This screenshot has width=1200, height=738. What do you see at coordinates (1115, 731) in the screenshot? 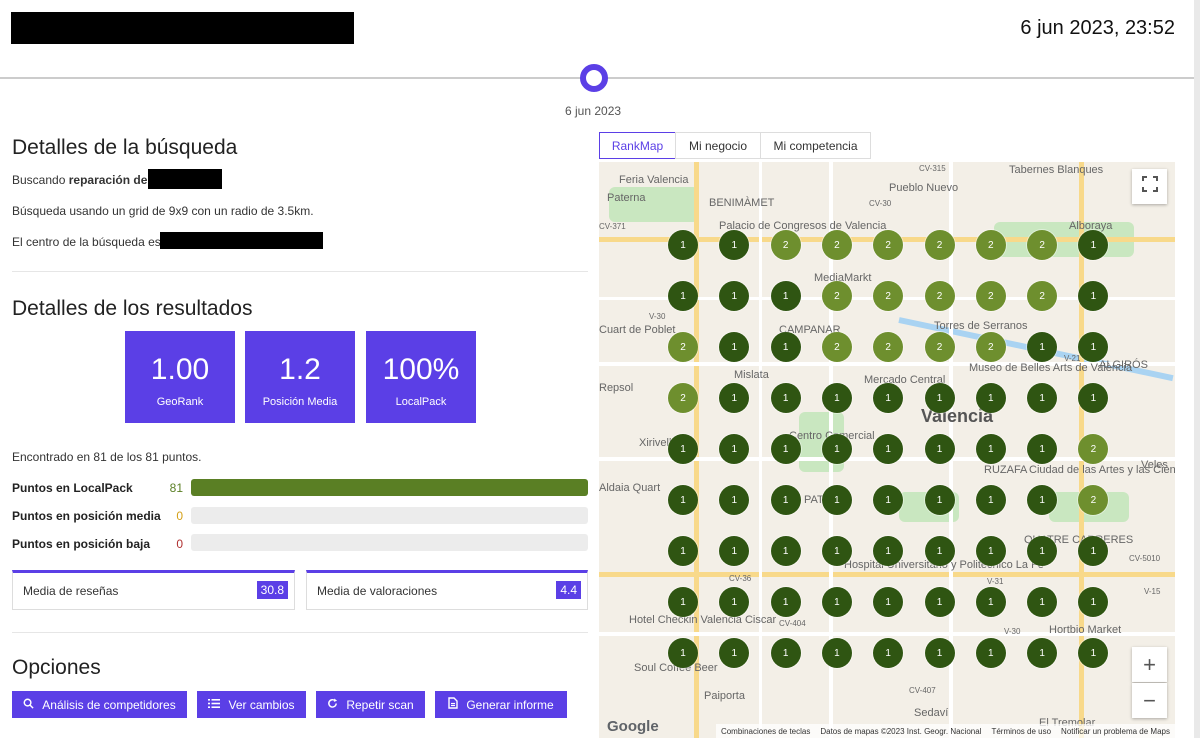
I see `report-problem-link: Notificar un problema de Maps` at bounding box center [1115, 731].